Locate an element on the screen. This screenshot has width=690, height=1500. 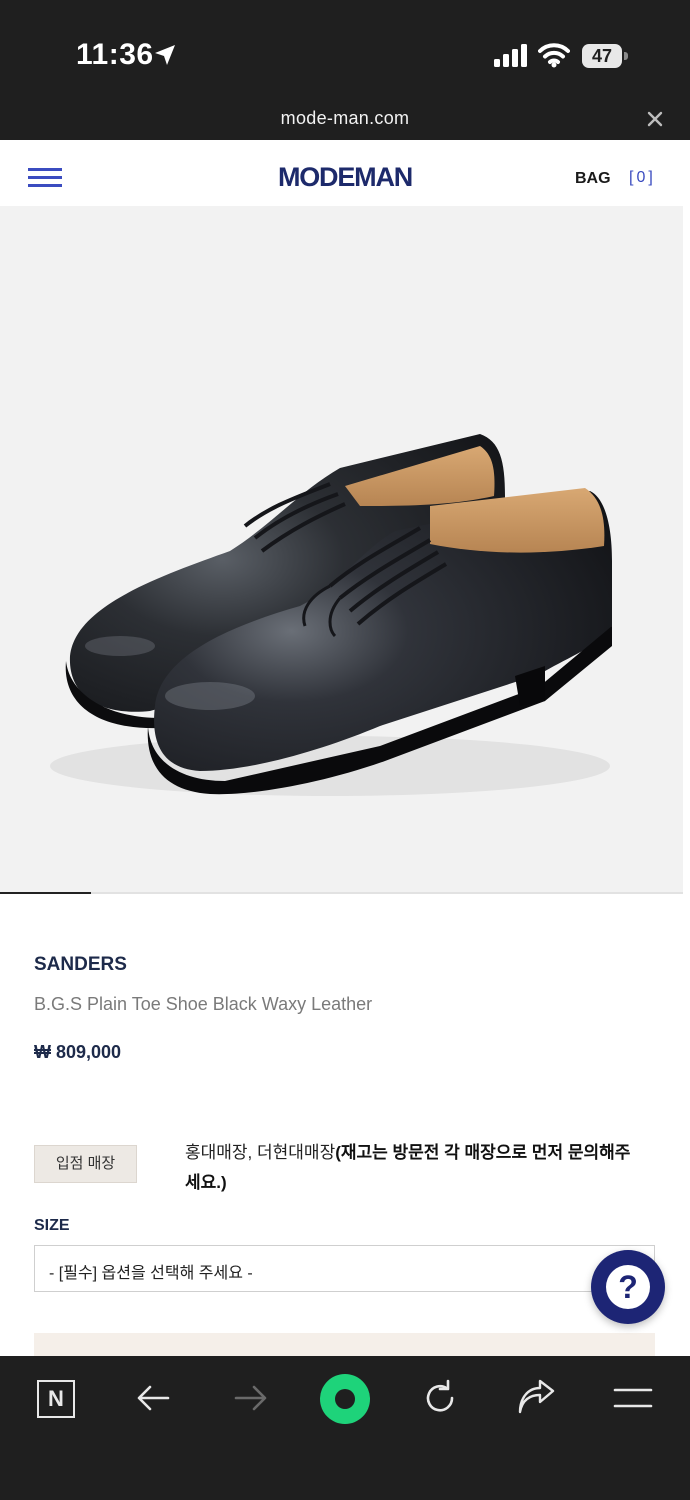
cellular-signal-icon is located at coordinates (510, 55).